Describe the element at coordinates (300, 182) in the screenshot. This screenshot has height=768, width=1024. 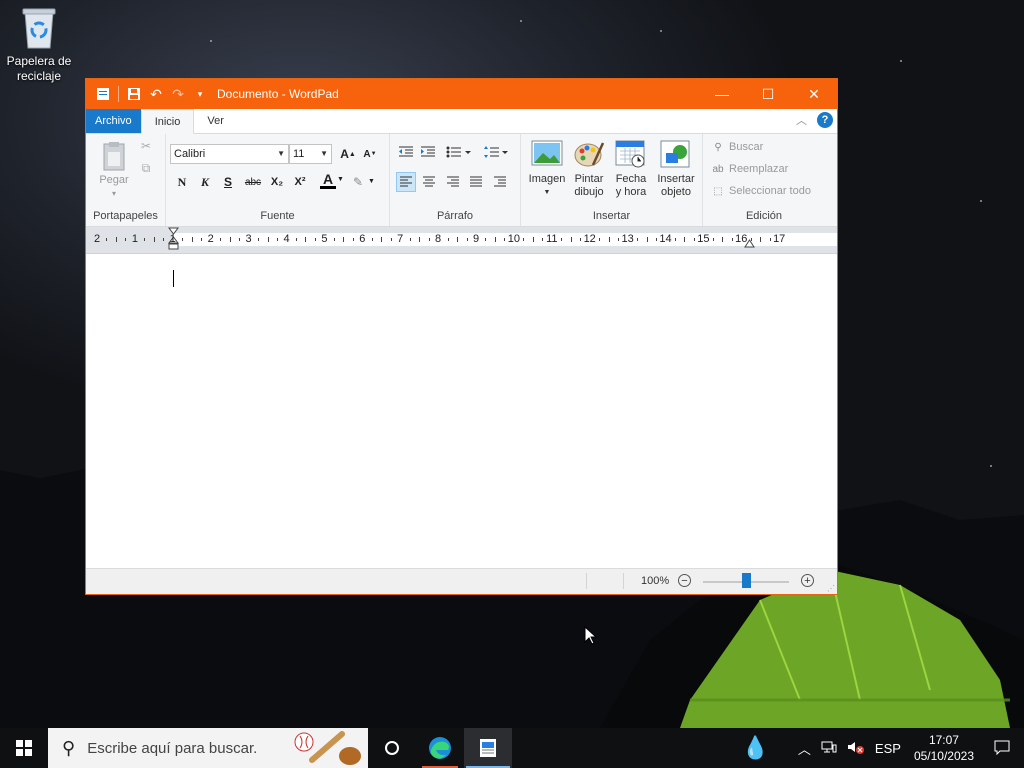
I see `superscript-button: X²` at that location.